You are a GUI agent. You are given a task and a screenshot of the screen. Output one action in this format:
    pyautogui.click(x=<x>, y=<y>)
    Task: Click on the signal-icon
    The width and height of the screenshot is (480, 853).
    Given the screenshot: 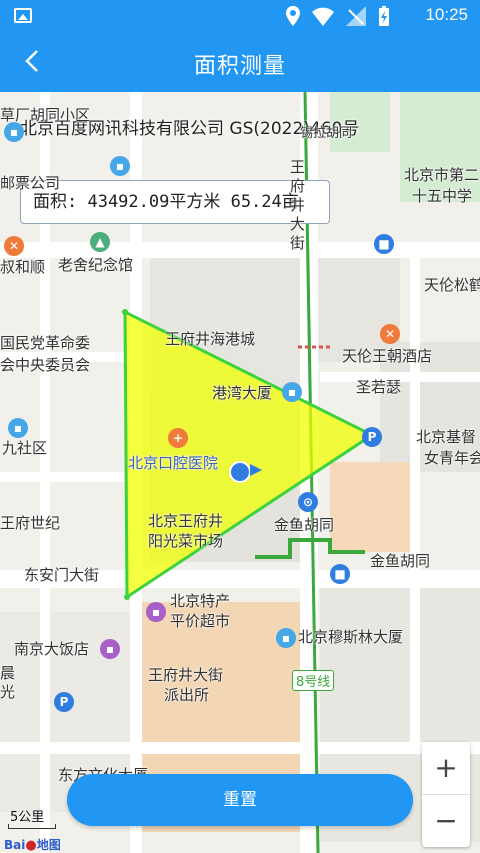 What is the action you would take?
    pyautogui.click(x=356, y=16)
    